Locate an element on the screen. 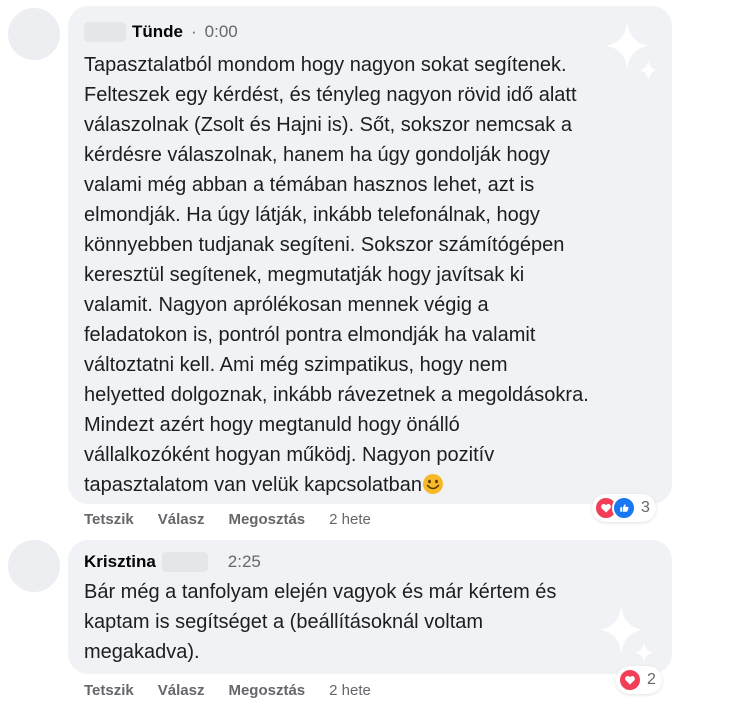 The height and width of the screenshot is (708, 734). like-reaction-icon is located at coordinates (624, 508).